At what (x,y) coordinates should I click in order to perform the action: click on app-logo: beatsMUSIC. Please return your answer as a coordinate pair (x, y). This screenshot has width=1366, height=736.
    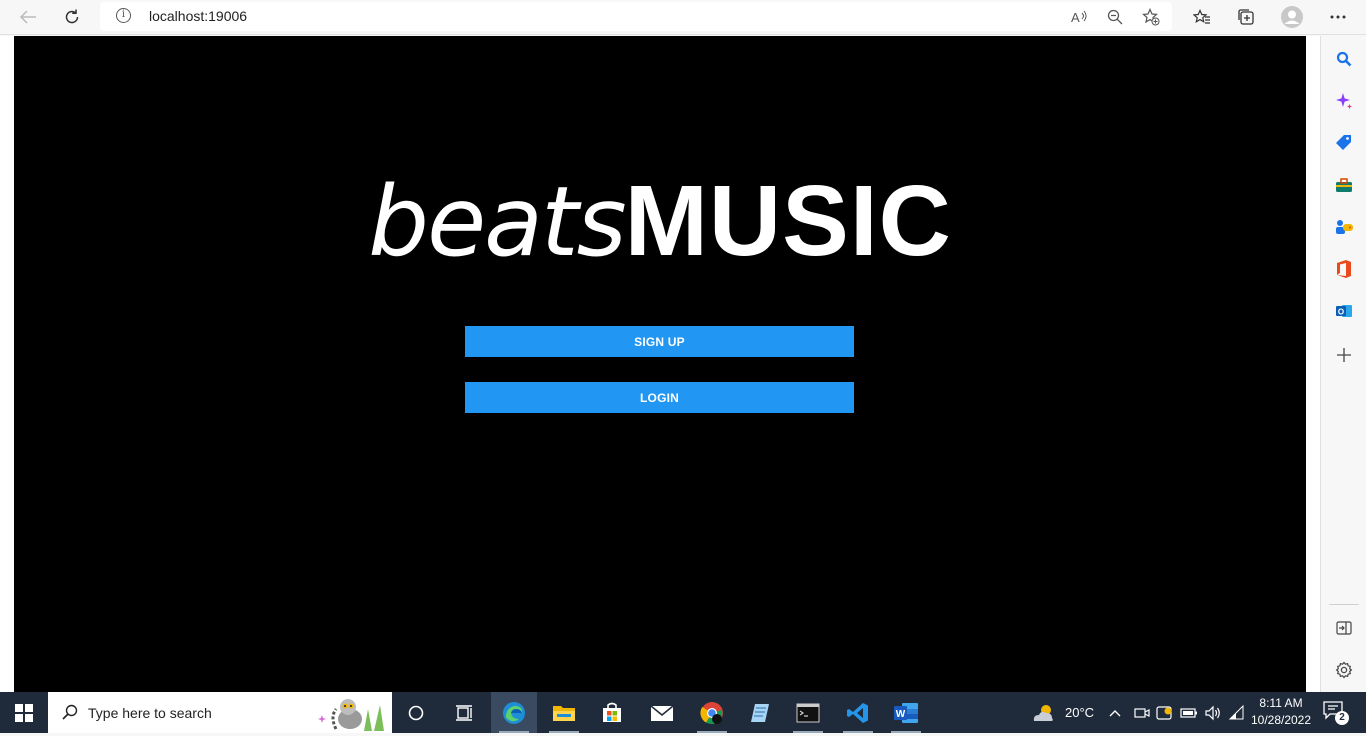
    Looking at the image, I should click on (660, 221).